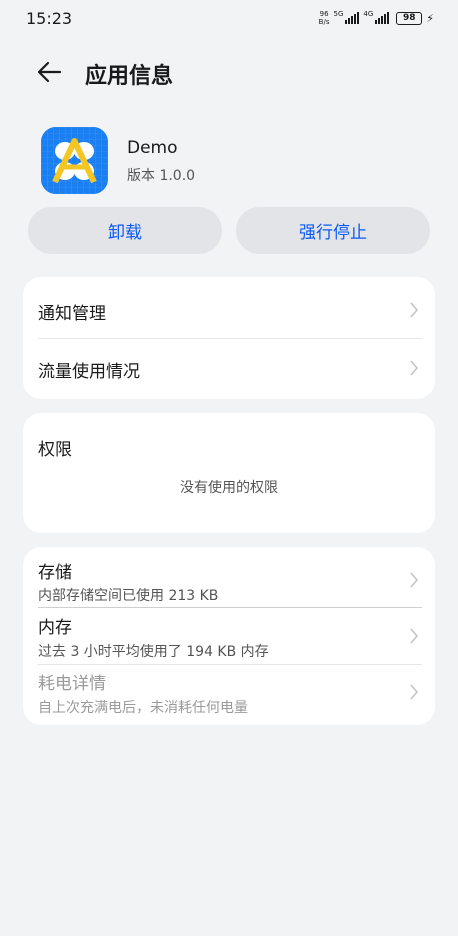 Image resolution: width=458 pixels, height=936 pixels. Describe the element at coordinates (409, 18) in the screenshot. I see `battery-icon: 98` at that location.